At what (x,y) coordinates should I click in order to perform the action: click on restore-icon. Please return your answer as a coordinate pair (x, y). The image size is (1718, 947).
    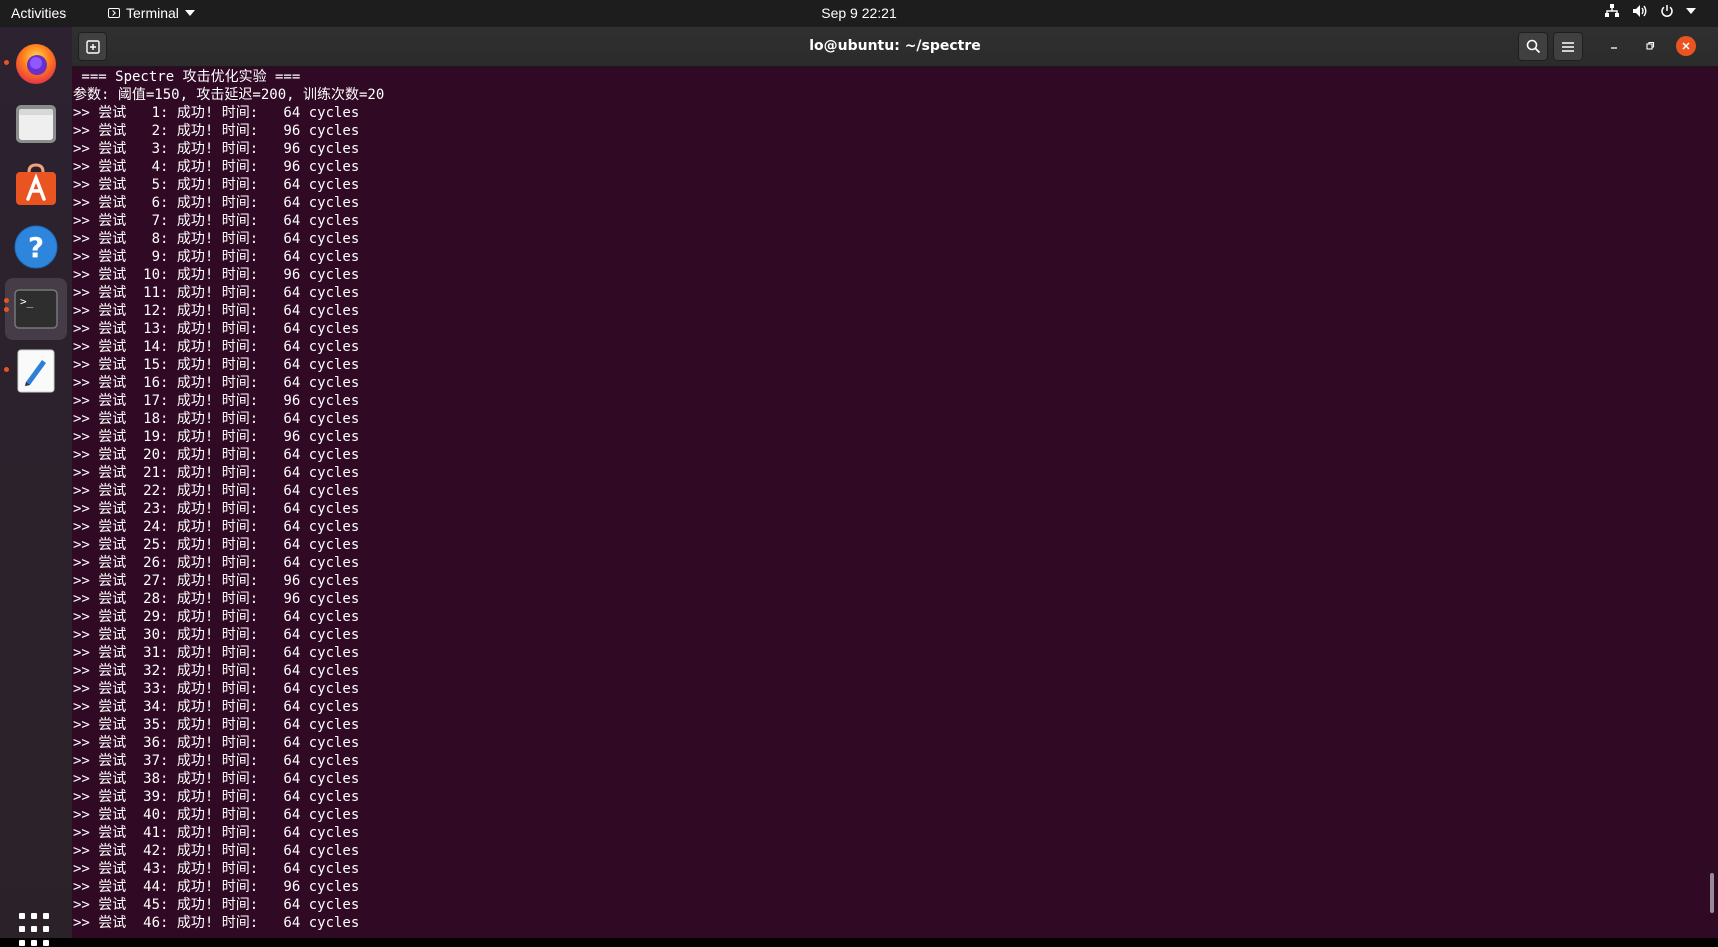
    Looking at the image, I should click on (1650, 45).